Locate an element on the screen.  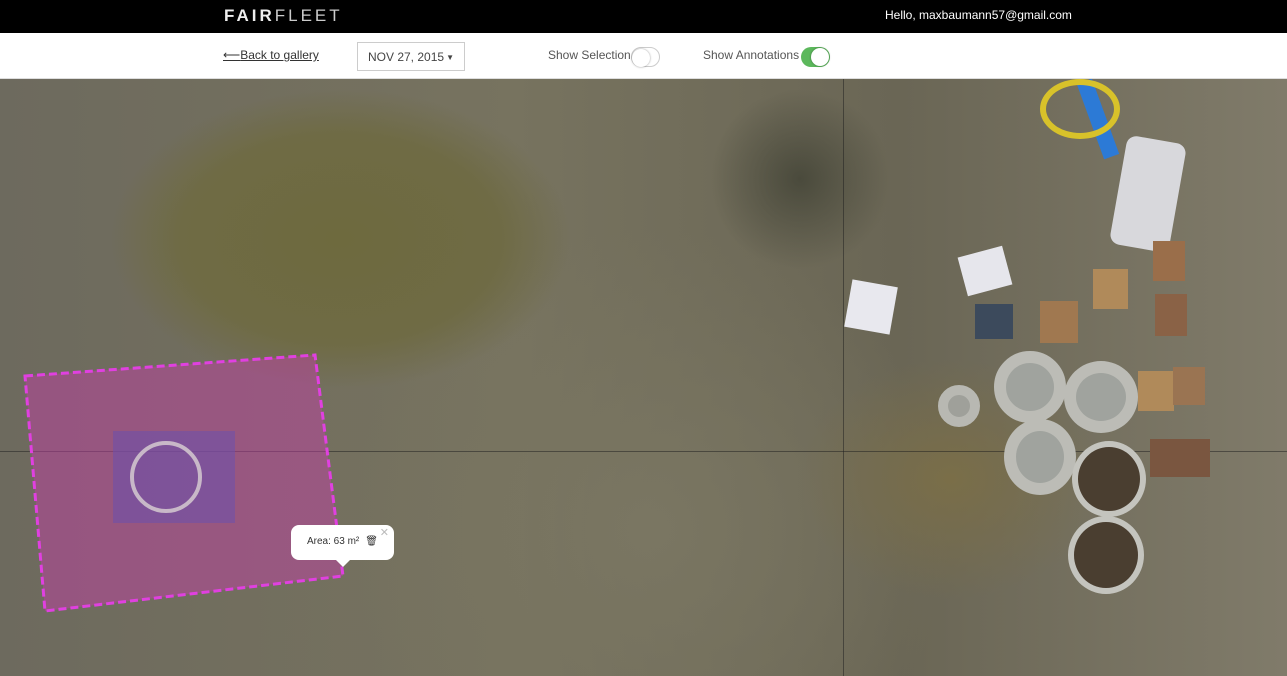
area-popup: Area: 63 m² 🗑 ✕ is located at coordinates (342, 546).